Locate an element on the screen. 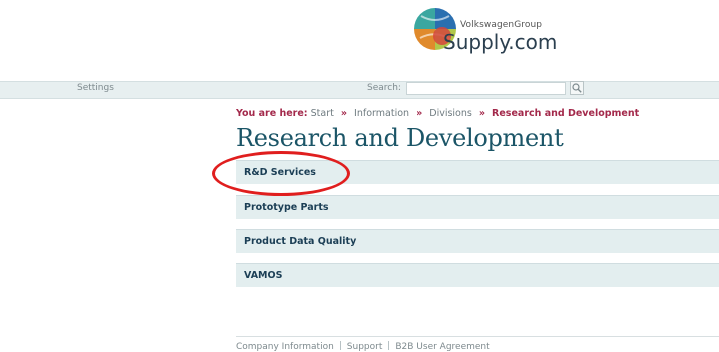  logo-group-text: VolkswagenGroup is located at coordinates (501, 25).